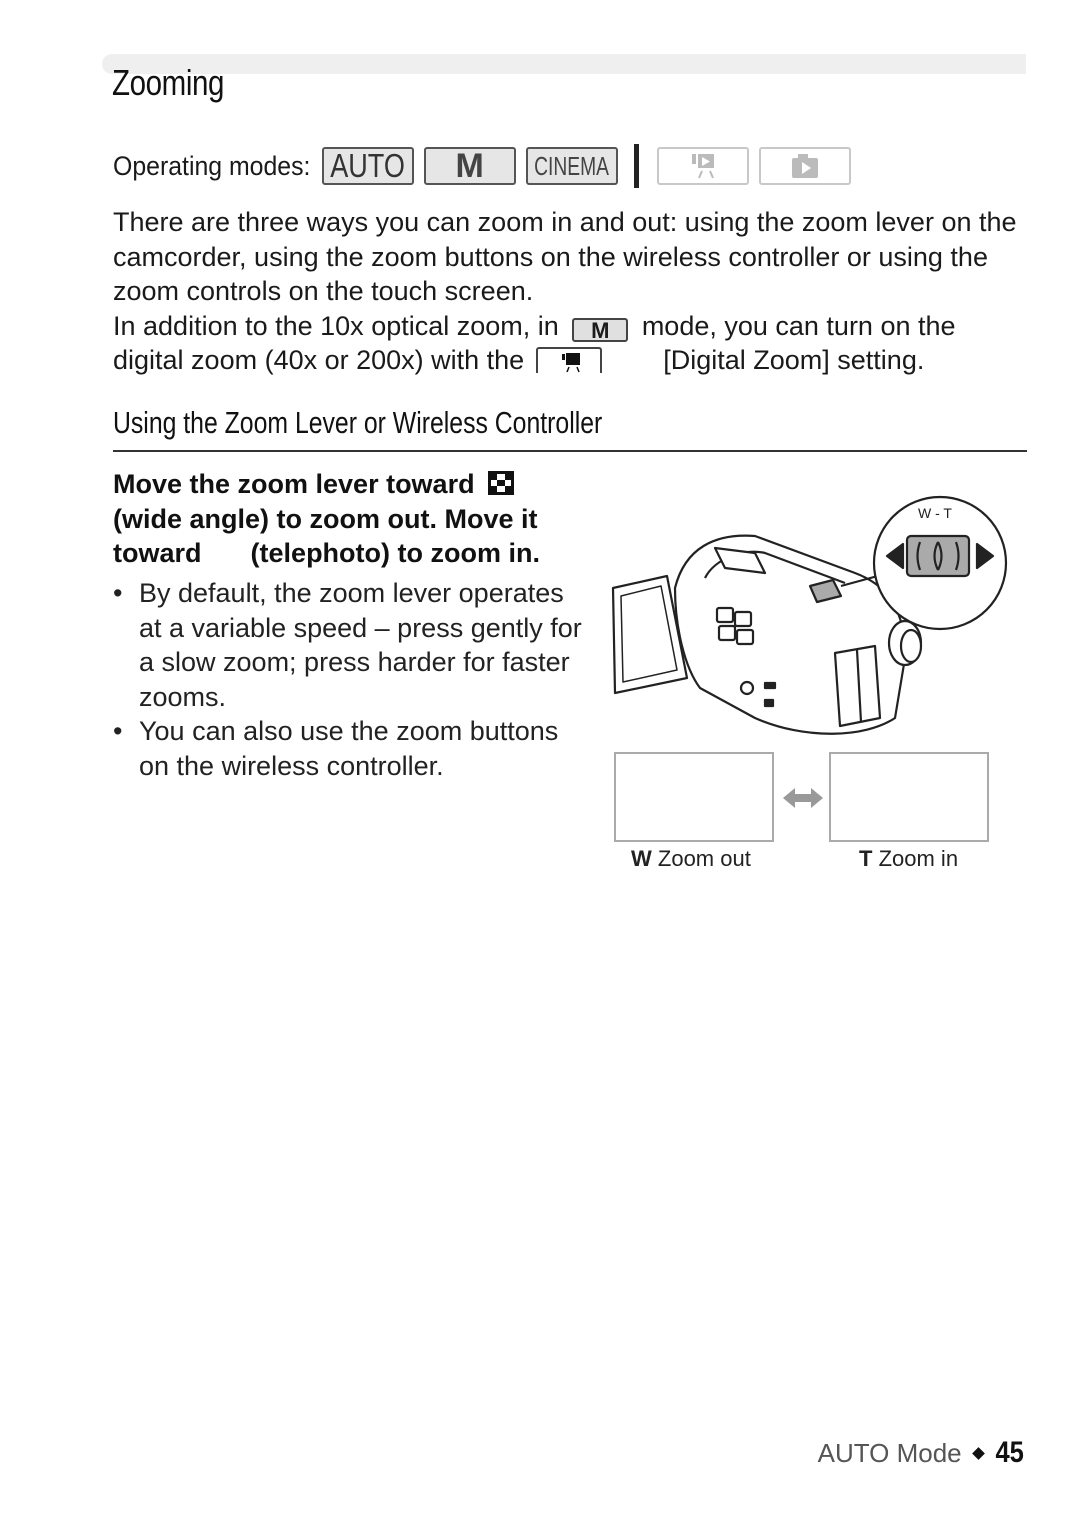  What do you see at coordinates (803, 798) in the screenshot?
I see `double-arrow-icon` at bounding box center [803, 798].